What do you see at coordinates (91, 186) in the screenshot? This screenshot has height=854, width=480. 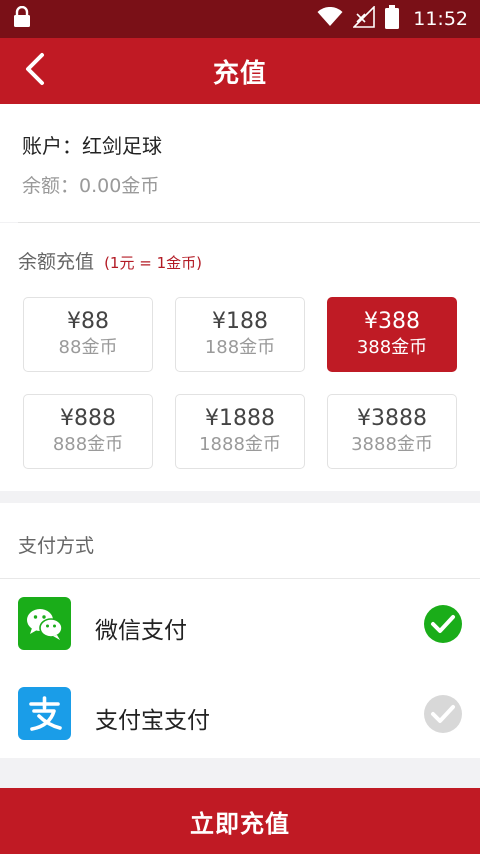 I see `account-balance: 余额：0.00金币` at bounding box center [91, 186].